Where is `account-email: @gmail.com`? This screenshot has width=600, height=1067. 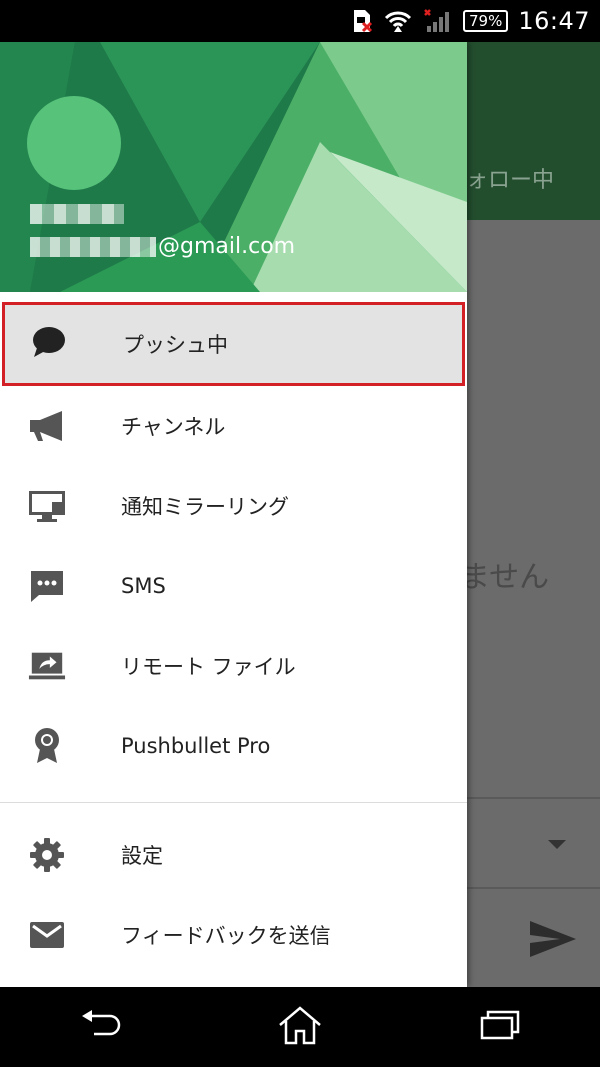 account-email: @gmail.com is located at coordinates (162, 246).